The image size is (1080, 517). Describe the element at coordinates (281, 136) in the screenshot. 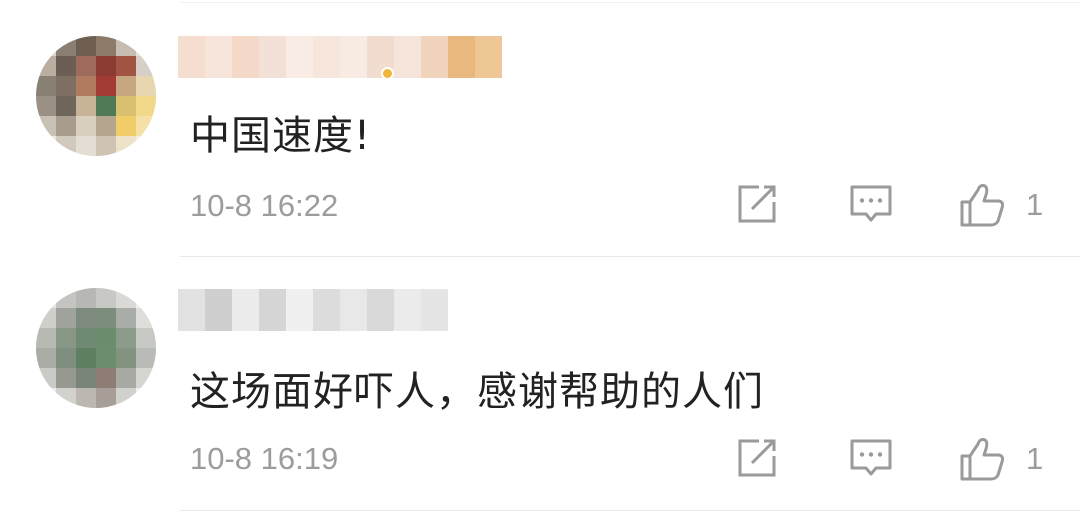

I see `comment-text: 中国速度!` at that location.